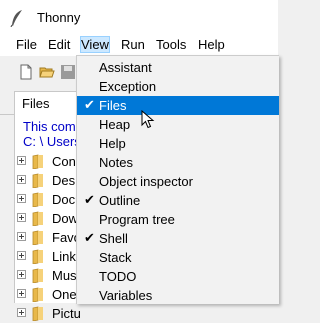 The image size is (320, 323). Describe the element at coordinates (125, 67) in the screenshot. I see `view-menu-item-label: Assistant` at that location.